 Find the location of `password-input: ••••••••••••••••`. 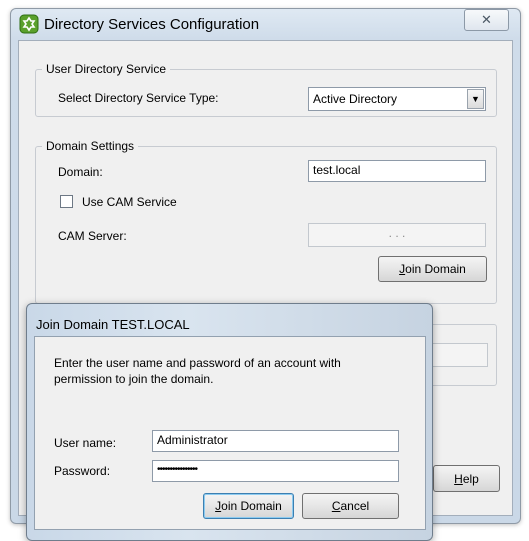

password-input: •••••••••••••••• is located at coordinates (275, 471).